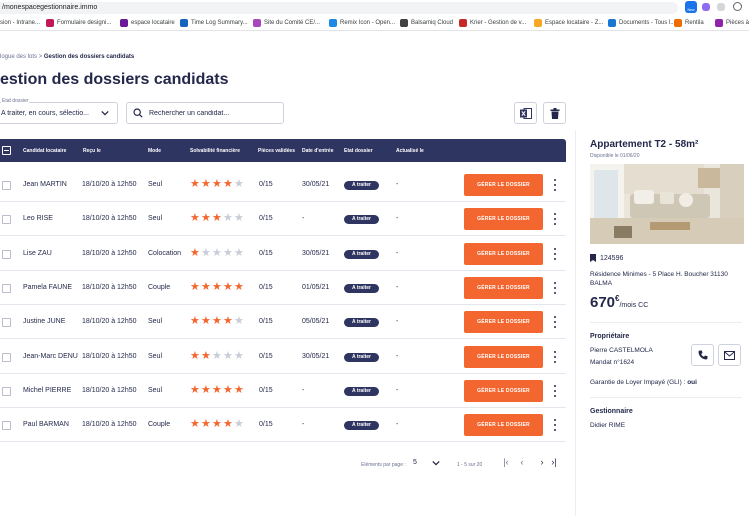  What do you see at coordinates (358, 151) in the screenshot?
I see `header-etat: Etat dossier` at bounding box center [358, 151].